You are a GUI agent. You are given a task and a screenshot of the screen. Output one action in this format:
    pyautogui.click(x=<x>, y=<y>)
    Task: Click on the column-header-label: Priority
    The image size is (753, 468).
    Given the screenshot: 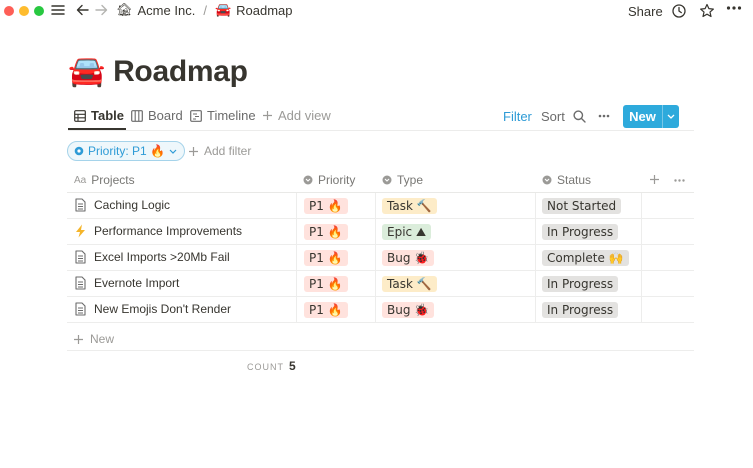 What is the action you would take?
    pyautogui.click(x=337, y=180)
    